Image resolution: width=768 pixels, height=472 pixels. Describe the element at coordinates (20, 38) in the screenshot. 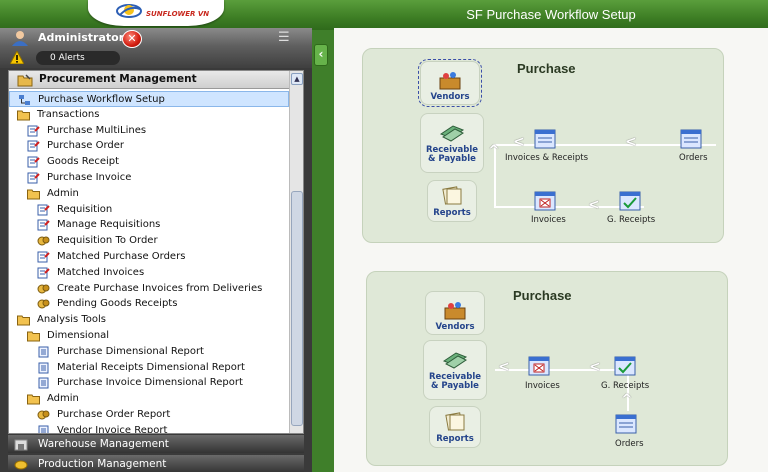

I see `user-icon` at that location.